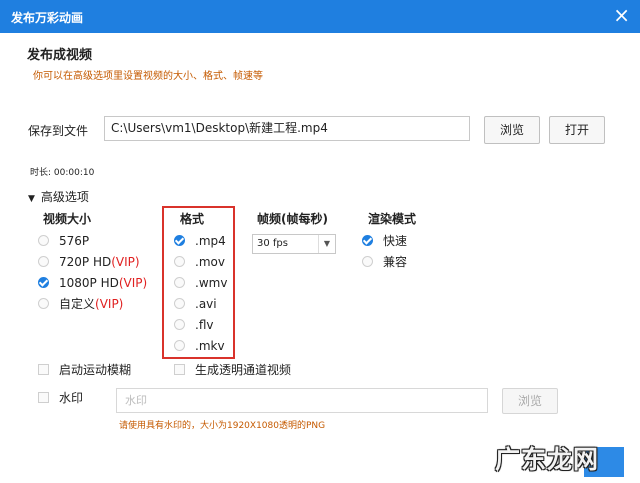 This screenshot has width=640, height=483. Describe the element at coordinates (92, 283) in the screenshot. I see `size-option-1080p: 1080P HD(VIP)` at that location.